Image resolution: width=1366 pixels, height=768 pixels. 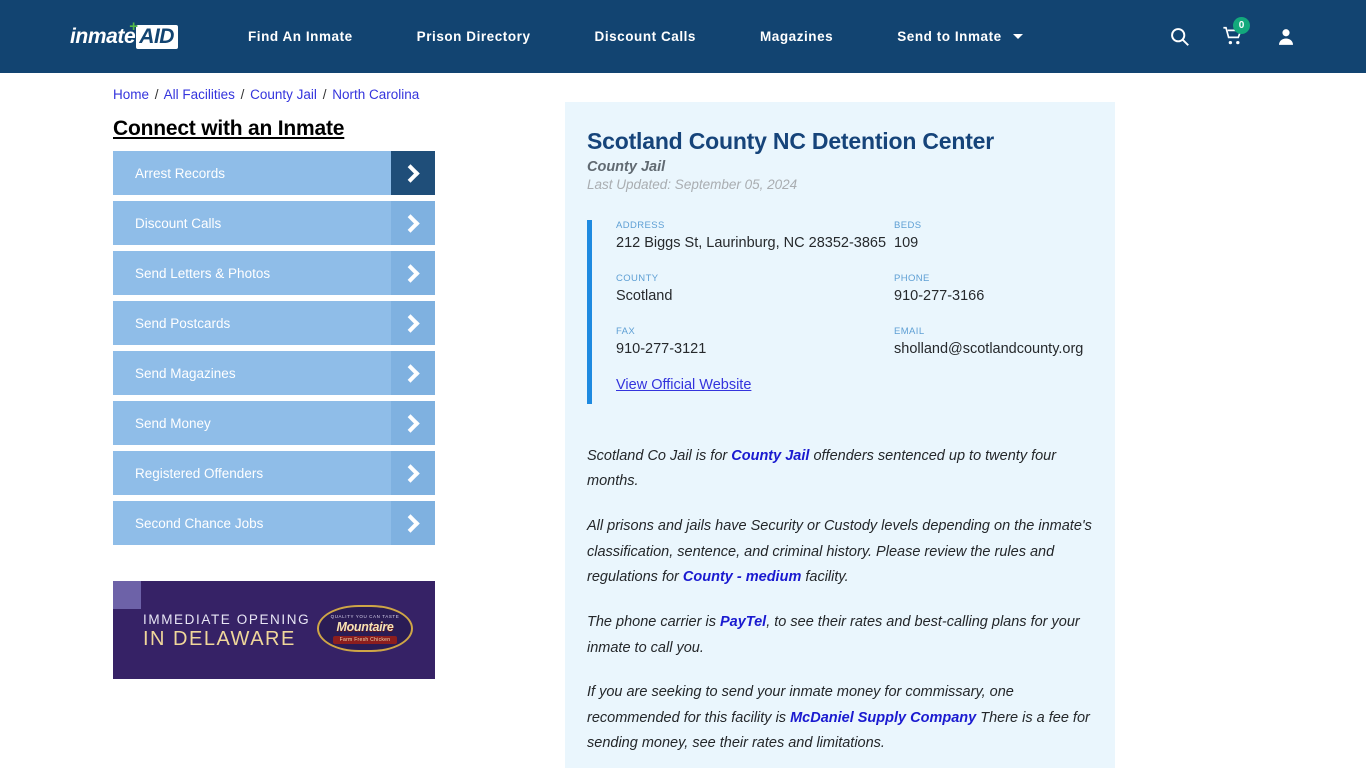 I want to click on detail-label: ADDRESS, so click(x=640, y=225).